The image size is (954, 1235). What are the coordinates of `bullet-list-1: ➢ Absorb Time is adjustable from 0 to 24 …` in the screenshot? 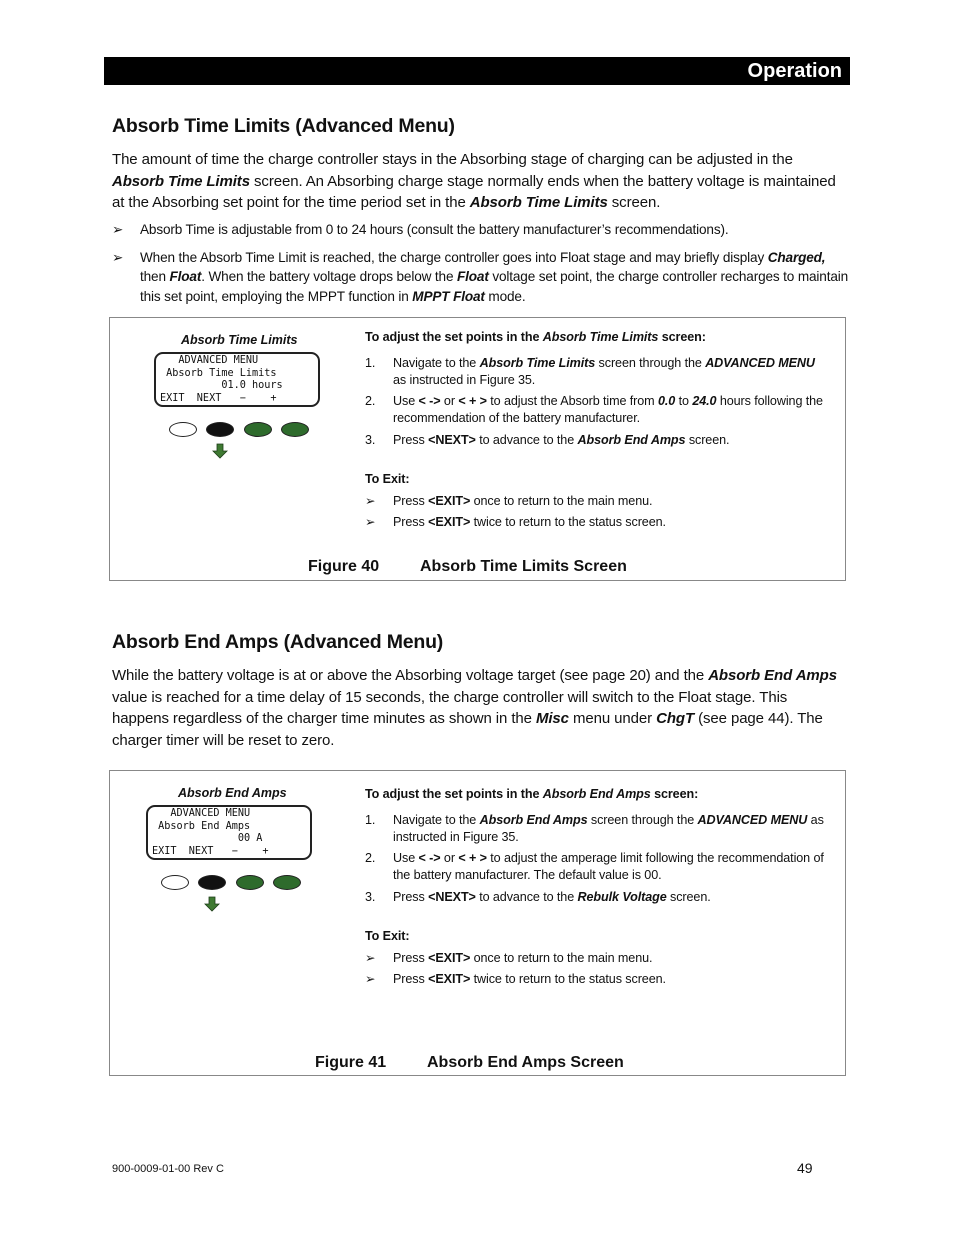 It's located at (482, 267).